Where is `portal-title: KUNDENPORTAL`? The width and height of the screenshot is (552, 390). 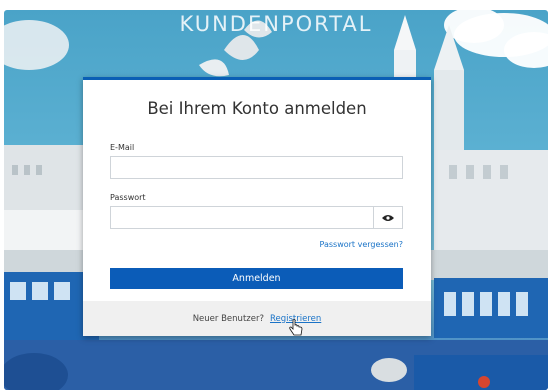 portal-title: KUNDENPORTAL is located at coordinates (276, 24).